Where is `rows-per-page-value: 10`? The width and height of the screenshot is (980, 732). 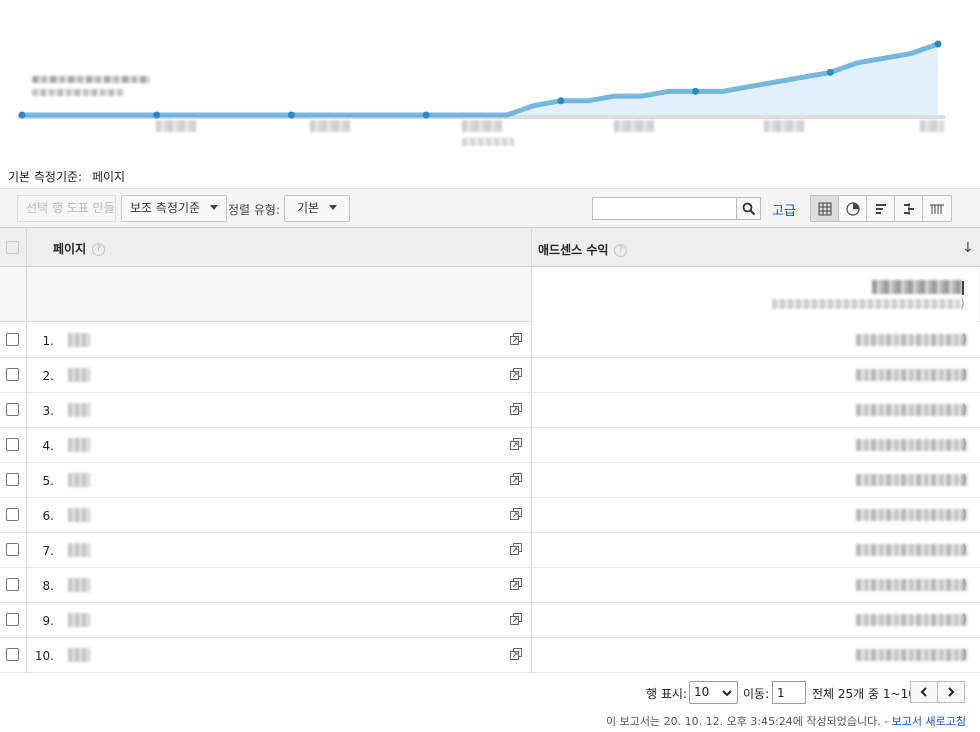 rows-per-page-value: 10 is located at coordinates (702, 692).